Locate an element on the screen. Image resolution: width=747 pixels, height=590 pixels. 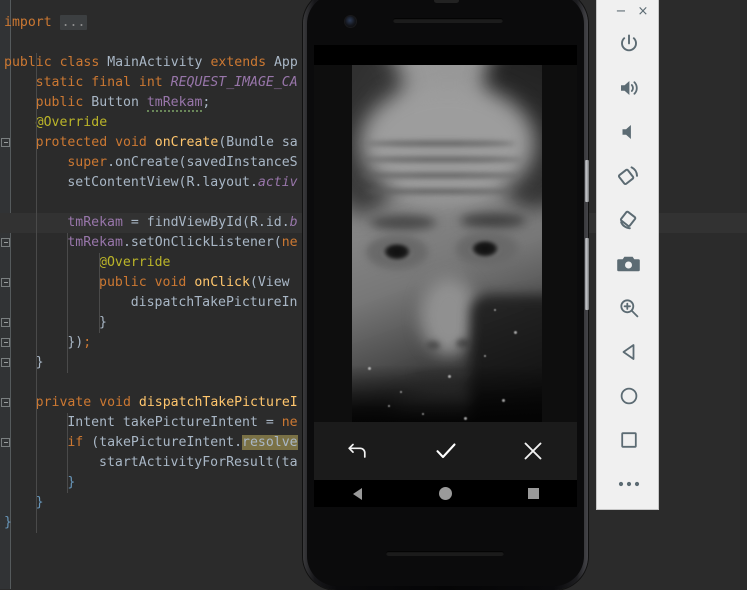
back-button is located at coordinates (628, 352).